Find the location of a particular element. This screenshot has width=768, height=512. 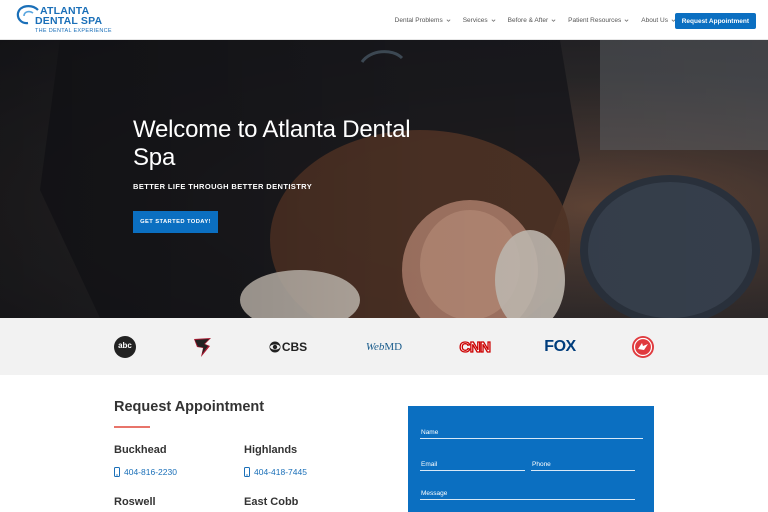

nav-dental-problems: Dental Problems is located at coordinates (423, 20).